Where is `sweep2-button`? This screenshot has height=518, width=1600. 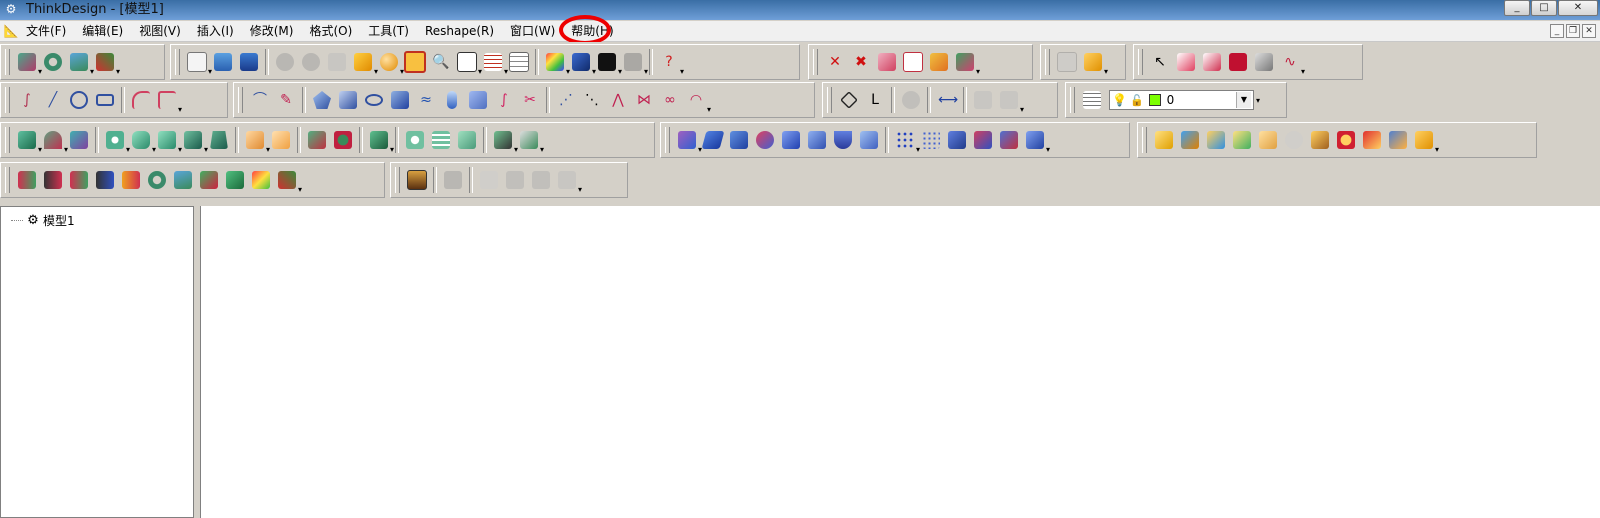
sweep2-button is located at coordinates (791, 140).